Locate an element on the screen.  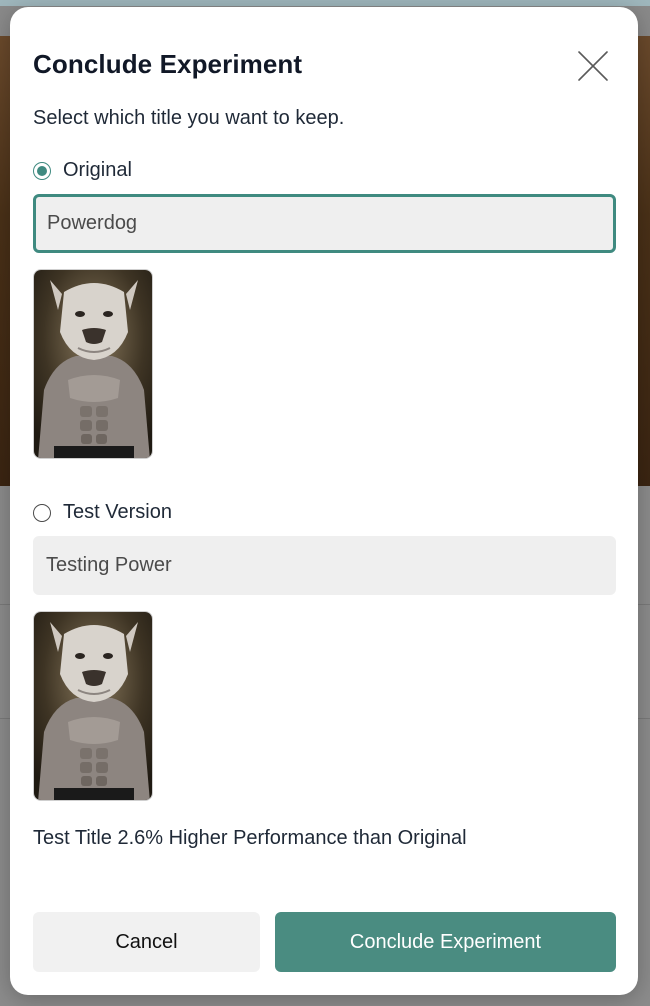
option-test-version-label: Test Version is located at coordinates (117, 512).